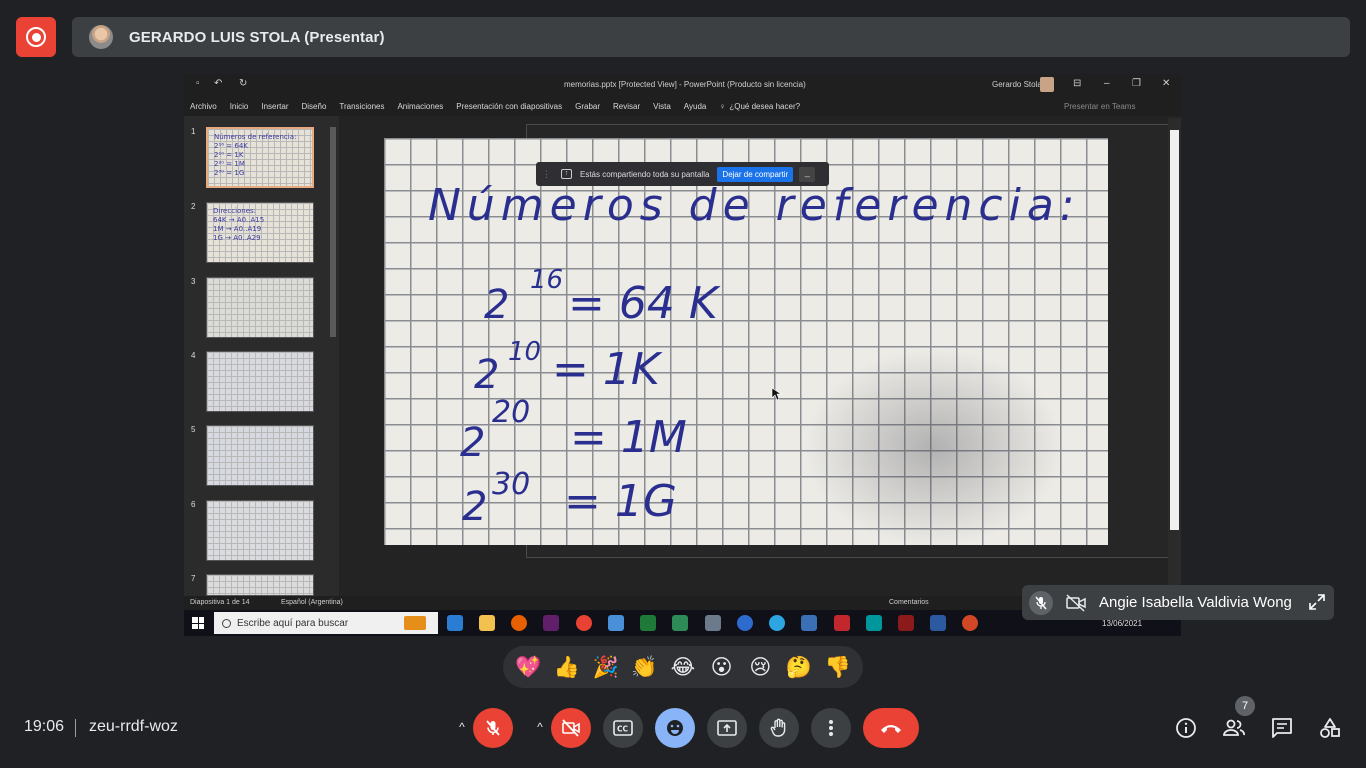 This screenshot has height=768, width=1366. I want to click on close-icon: ✕, so click(1166, 83).